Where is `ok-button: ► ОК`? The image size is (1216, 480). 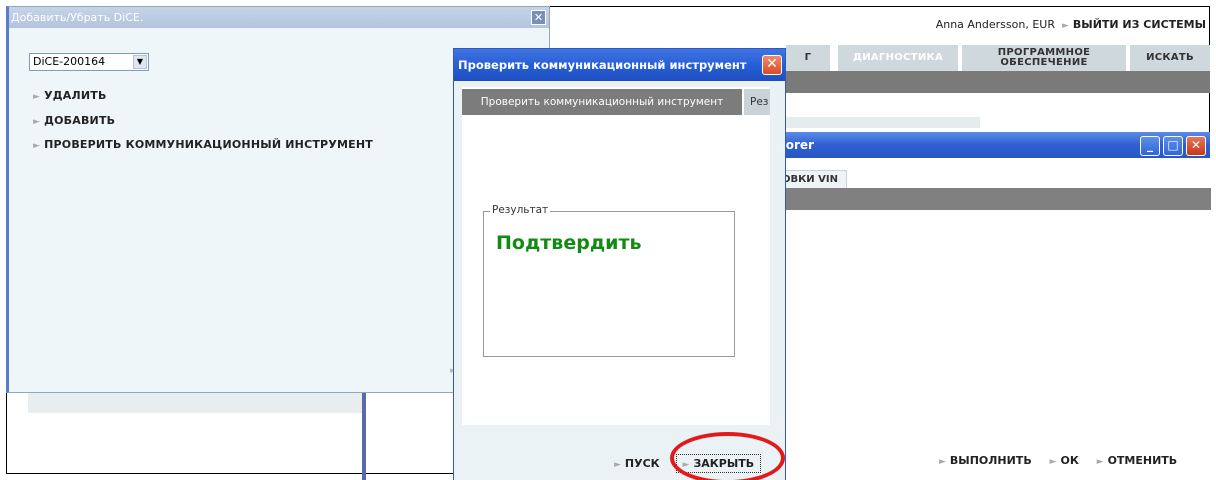
ok-button: ► ОК is located at coordinates (1064, 460).